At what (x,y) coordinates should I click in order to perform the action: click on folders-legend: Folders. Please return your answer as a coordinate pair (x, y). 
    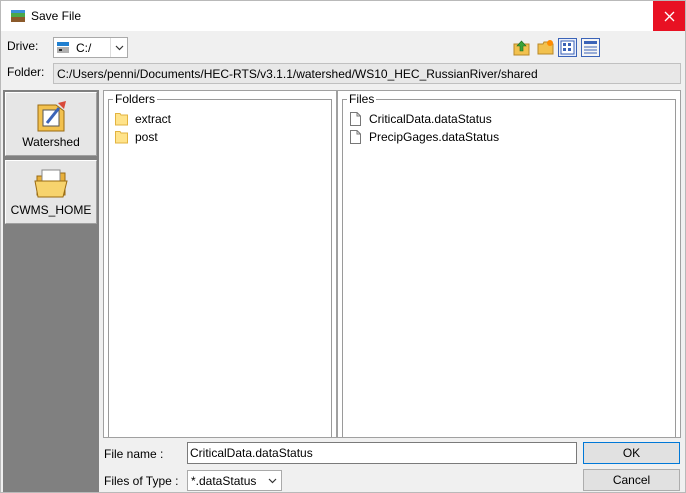
    Looking at the image, I should click on (135, 99).